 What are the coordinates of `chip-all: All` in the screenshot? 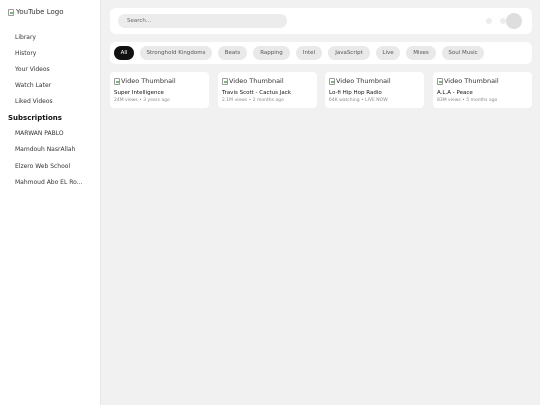 It's located at (124, 53).